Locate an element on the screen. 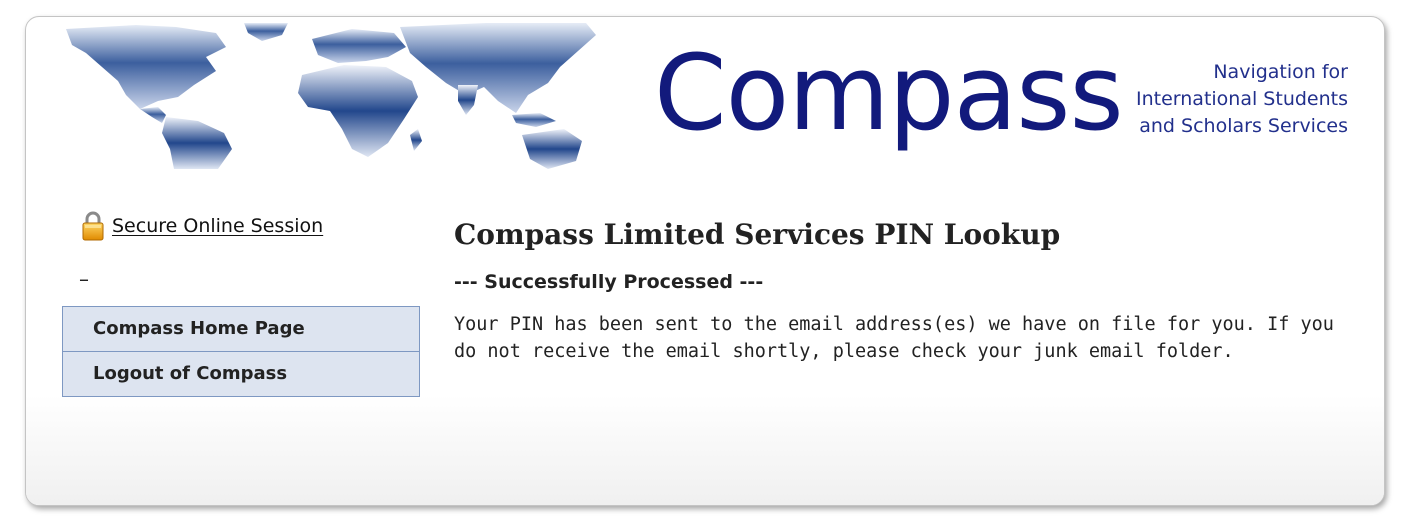 The image size is (1404, 532). tagline-line-1: Navigation for is located at coordinates (1280, 72).